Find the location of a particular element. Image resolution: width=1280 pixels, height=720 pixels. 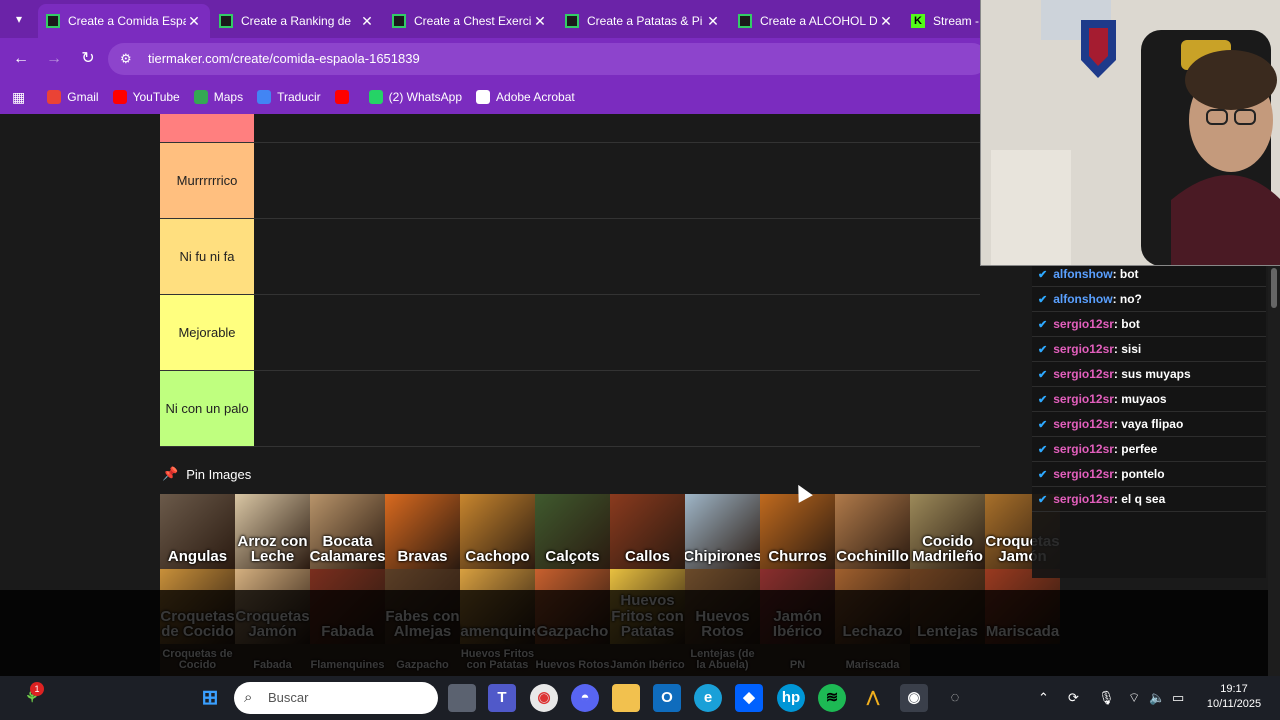

site-info-icon: ⚙ is located at coordinates (126, 59).